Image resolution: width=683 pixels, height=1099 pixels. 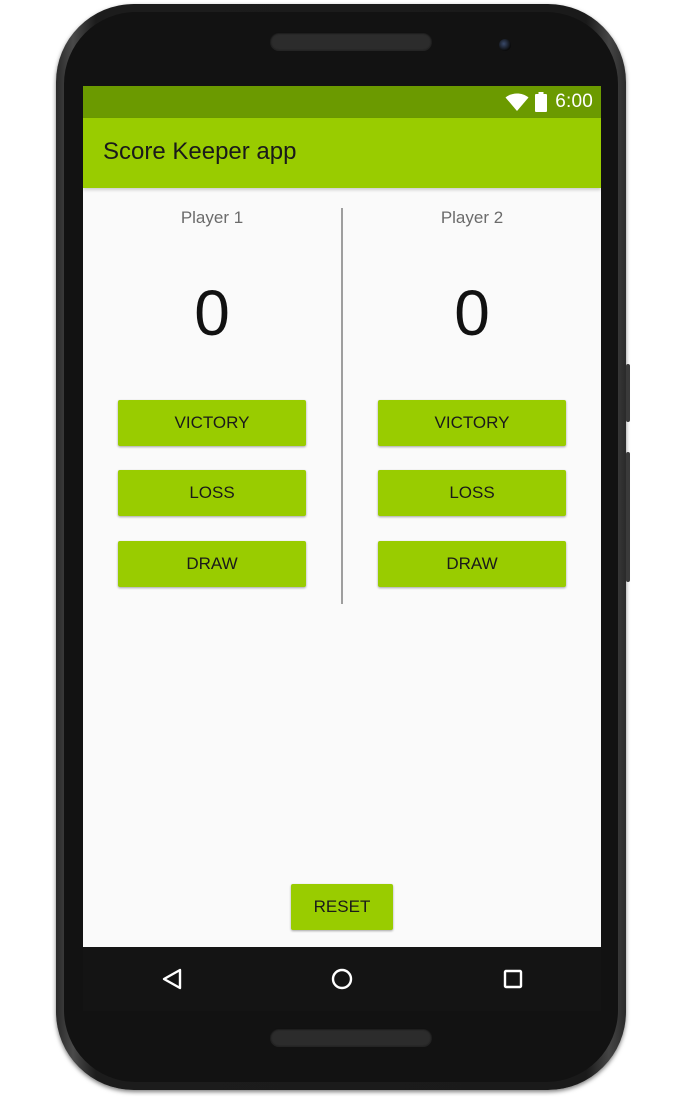 What do you see at coordinates (628, 517) in the screenshot?
I see `volume-button` at bounding box center [628, 517].